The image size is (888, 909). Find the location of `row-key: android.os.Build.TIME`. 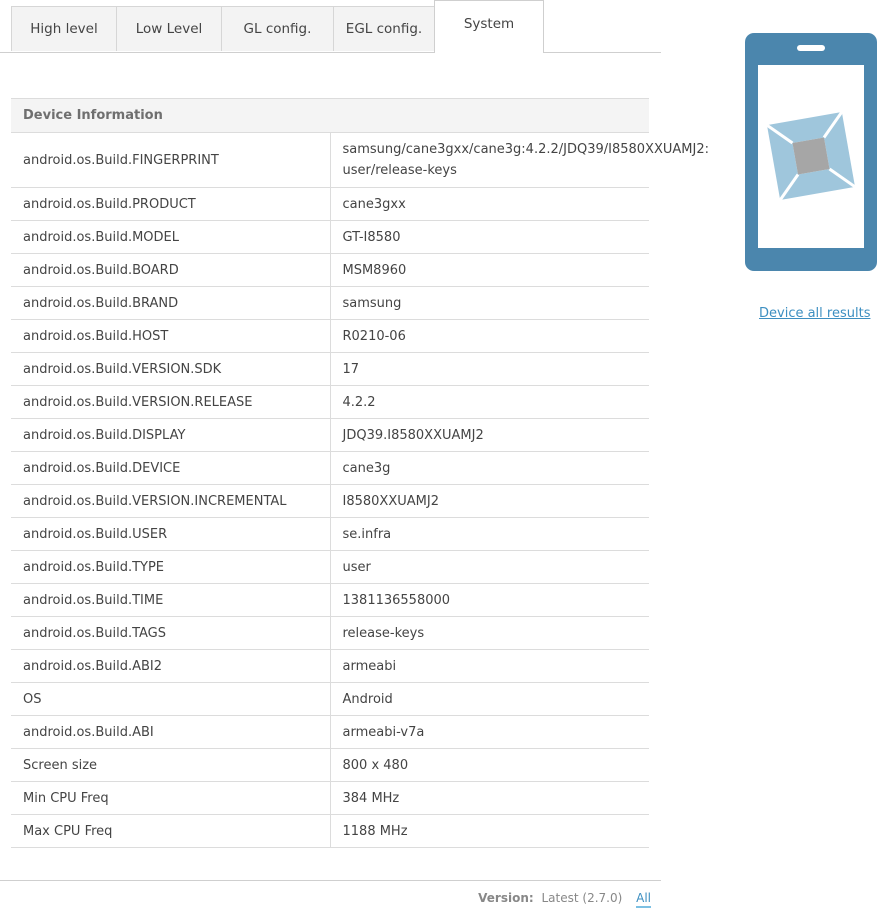

row-key: android.os.Build.TIME is located at coordinates (171, 600).